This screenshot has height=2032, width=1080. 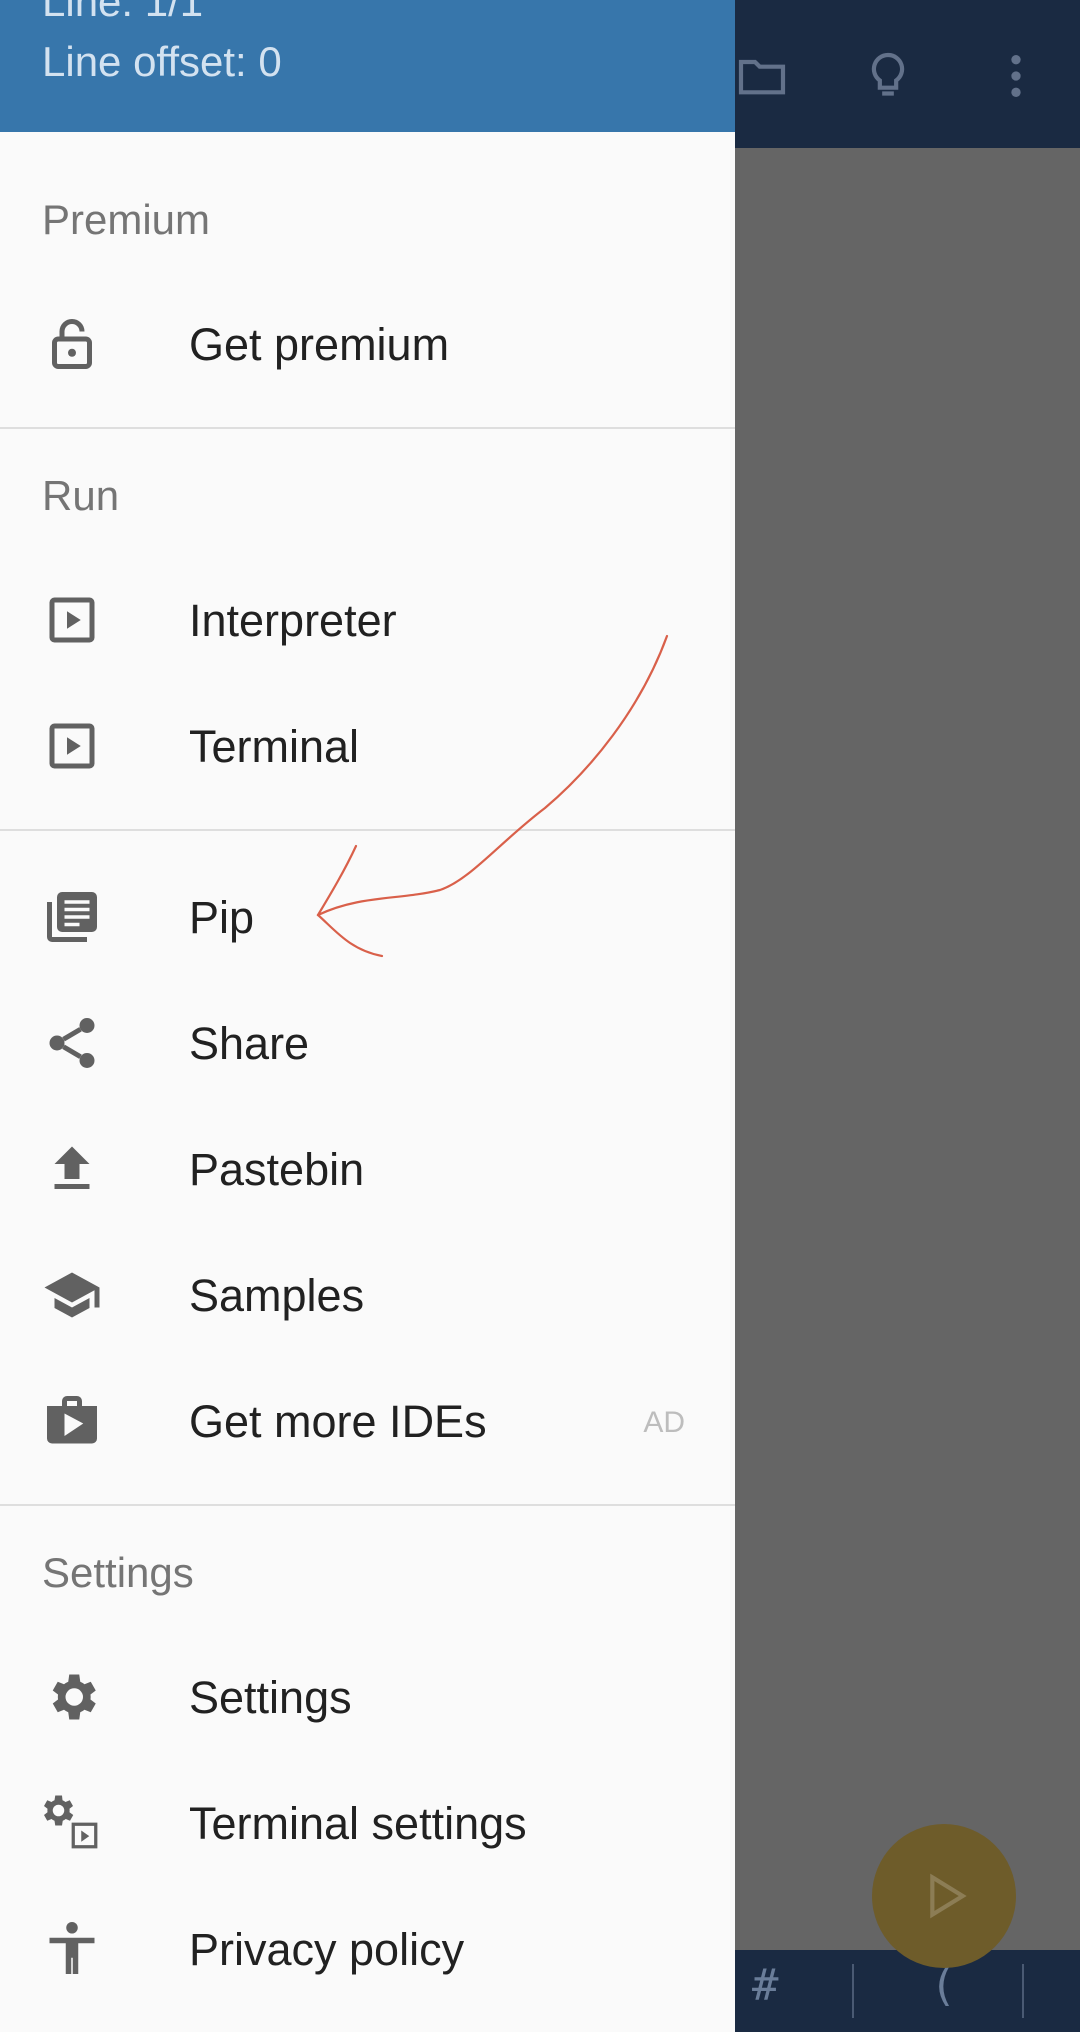 What do you see at coordinates (274, 746) in the screenshot?
I see `menu-item-label: Terminal` at bounding box center [274, 746].